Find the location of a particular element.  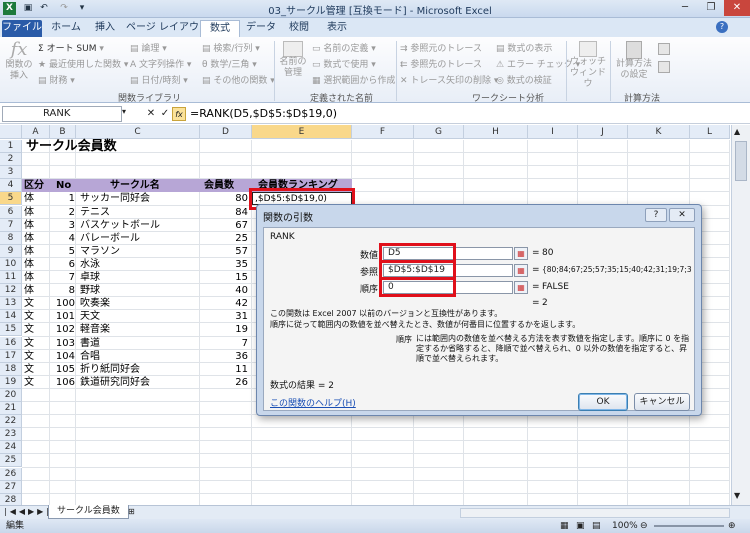

row-header: 16 is located at coordinates (11, 343).